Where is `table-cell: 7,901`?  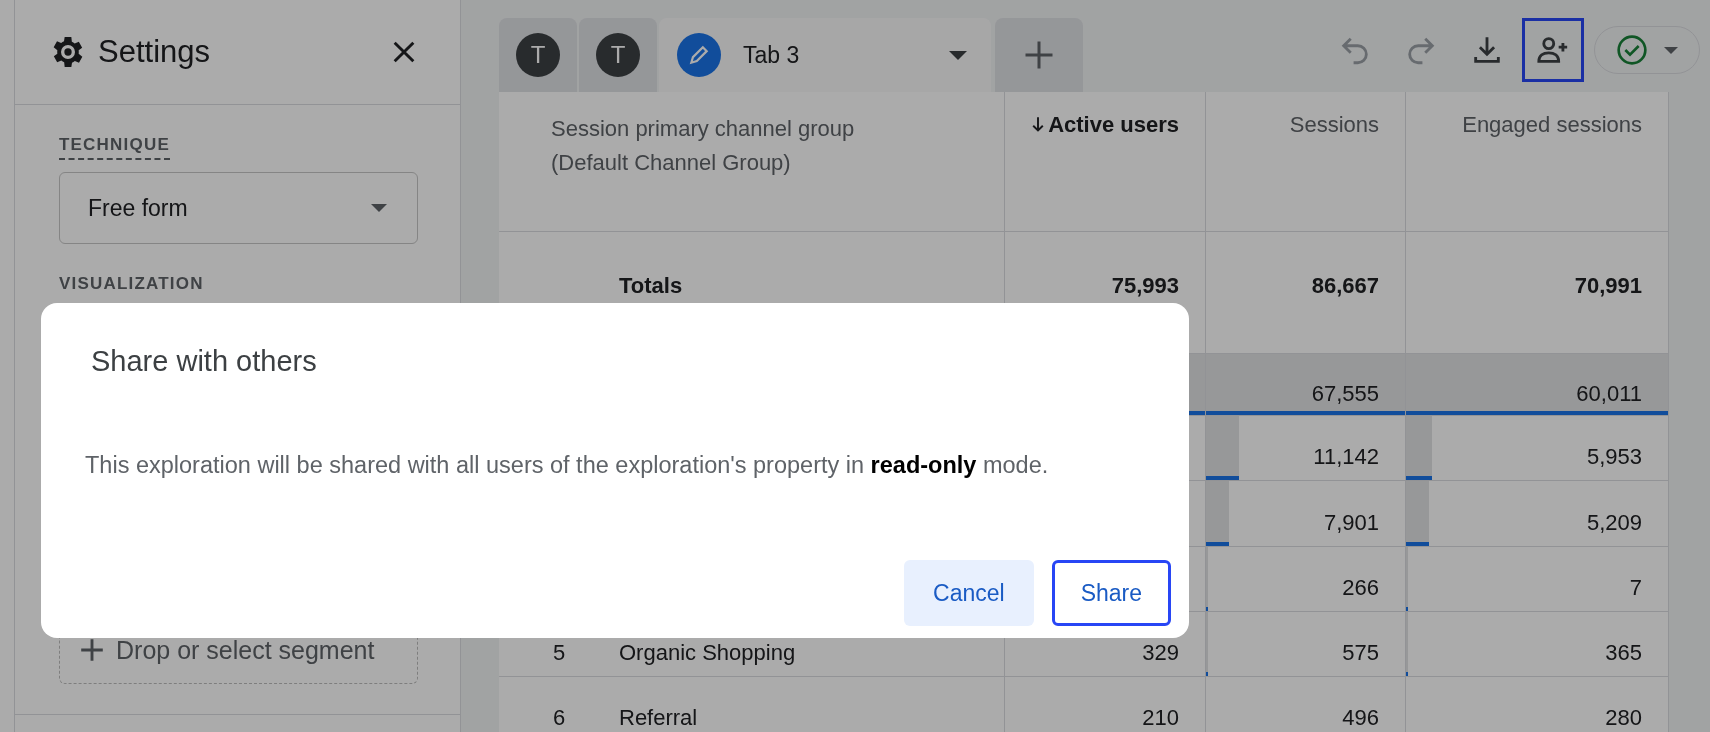 table-cell: 7,901 is located at coordinates (1351, 522).